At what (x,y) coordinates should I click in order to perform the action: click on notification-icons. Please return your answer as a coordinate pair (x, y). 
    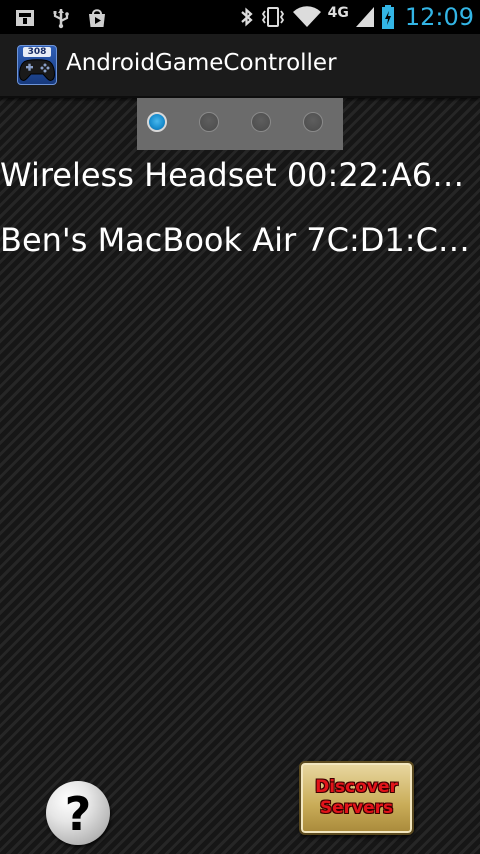
    Looking at the image, I should click on (61, 18).